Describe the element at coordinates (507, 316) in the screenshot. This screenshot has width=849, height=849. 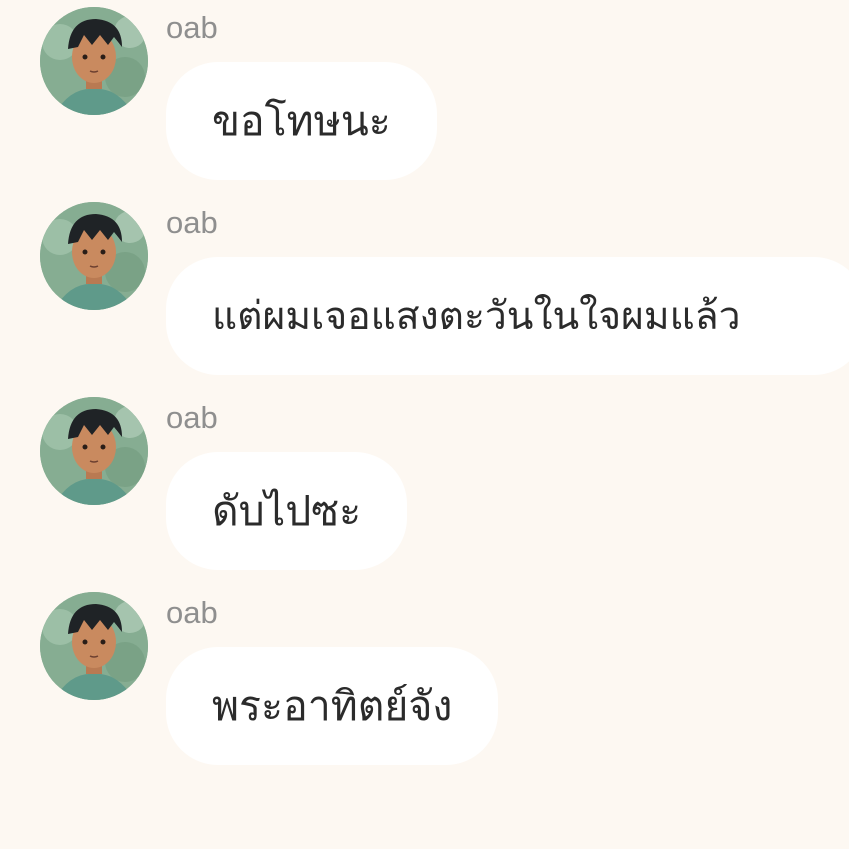
I see `message-bubble: แต่ผมเจอแสงตะวันในใจผมแล้ว` at that location.